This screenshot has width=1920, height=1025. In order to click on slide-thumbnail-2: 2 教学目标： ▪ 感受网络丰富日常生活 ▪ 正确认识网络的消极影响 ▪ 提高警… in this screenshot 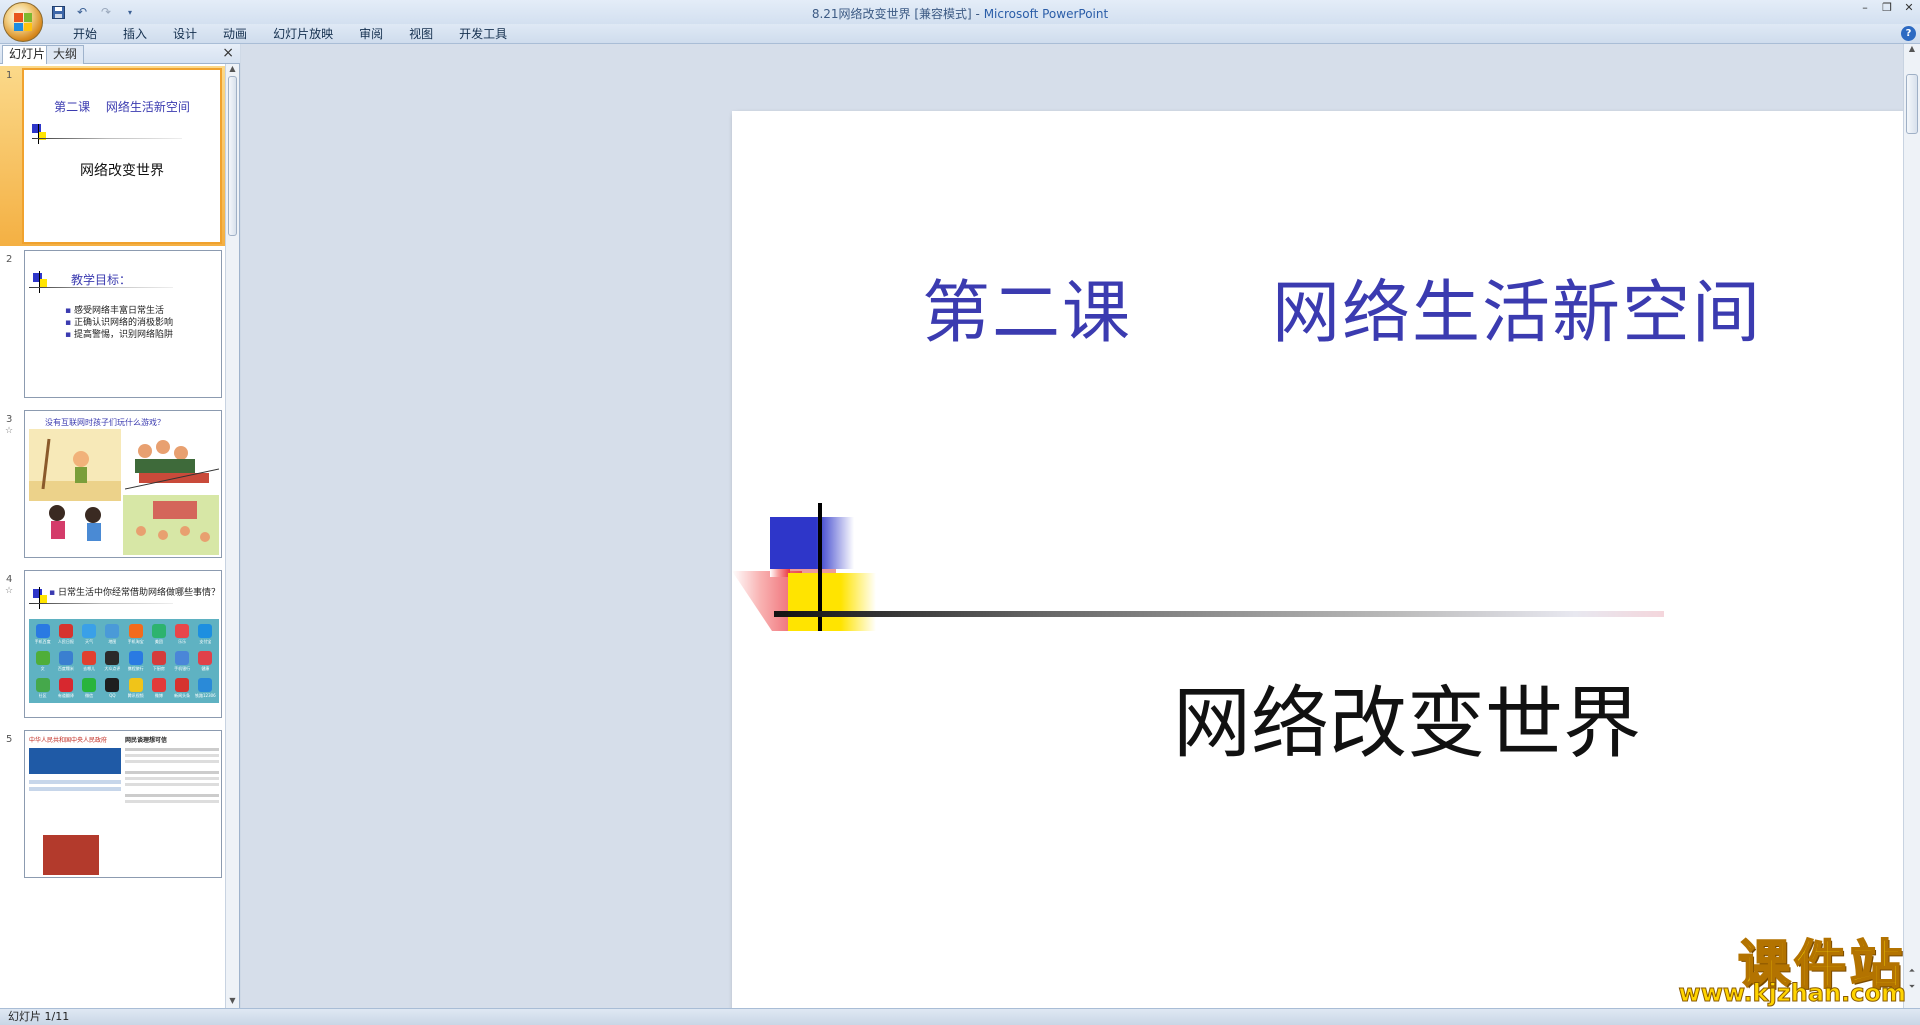, I will do `click(113, 328)`.